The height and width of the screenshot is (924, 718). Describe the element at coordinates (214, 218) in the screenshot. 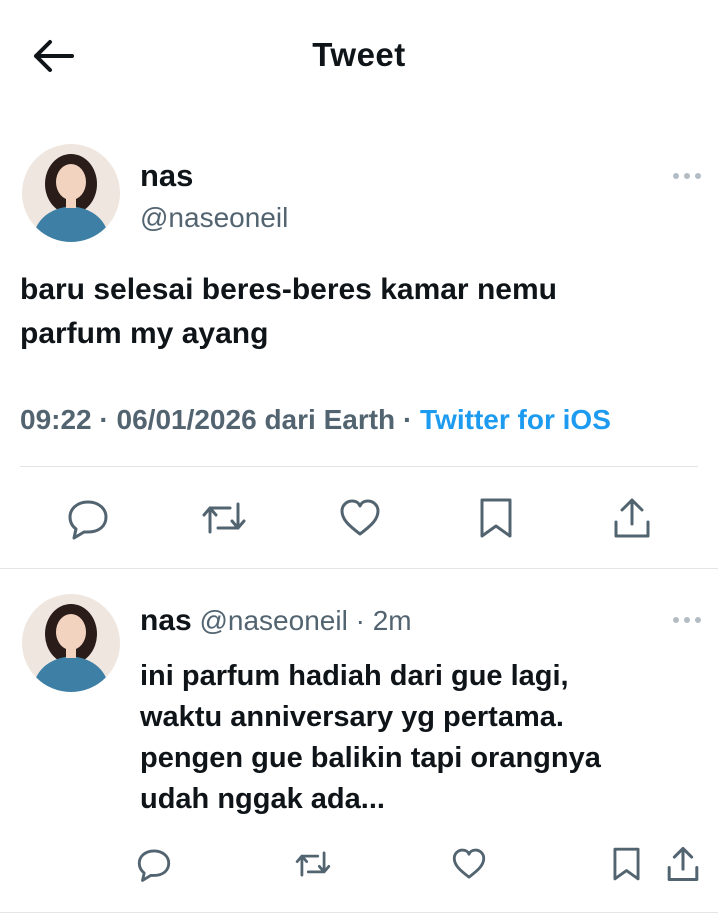

I see `author-handle: @naseoneil` at that location.